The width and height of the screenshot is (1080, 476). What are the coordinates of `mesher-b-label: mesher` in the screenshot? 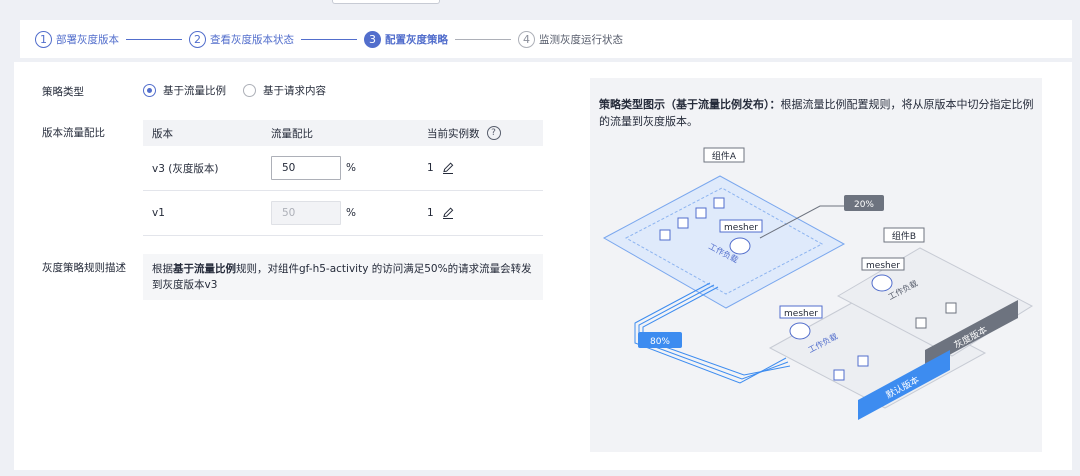 It's located at (883, 266).